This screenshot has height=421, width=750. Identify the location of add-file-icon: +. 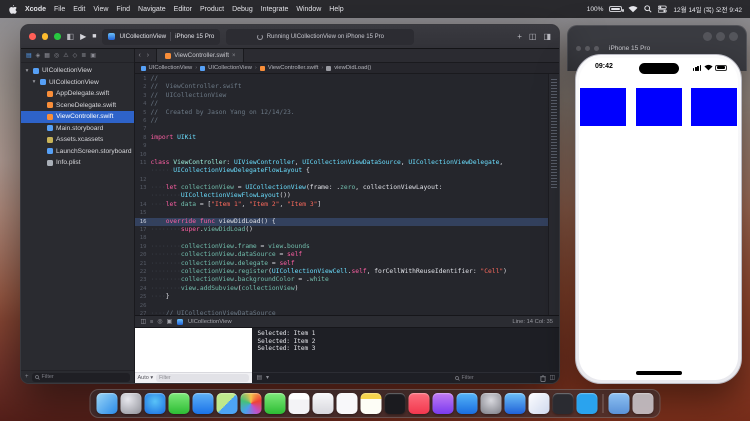
(27, 377).